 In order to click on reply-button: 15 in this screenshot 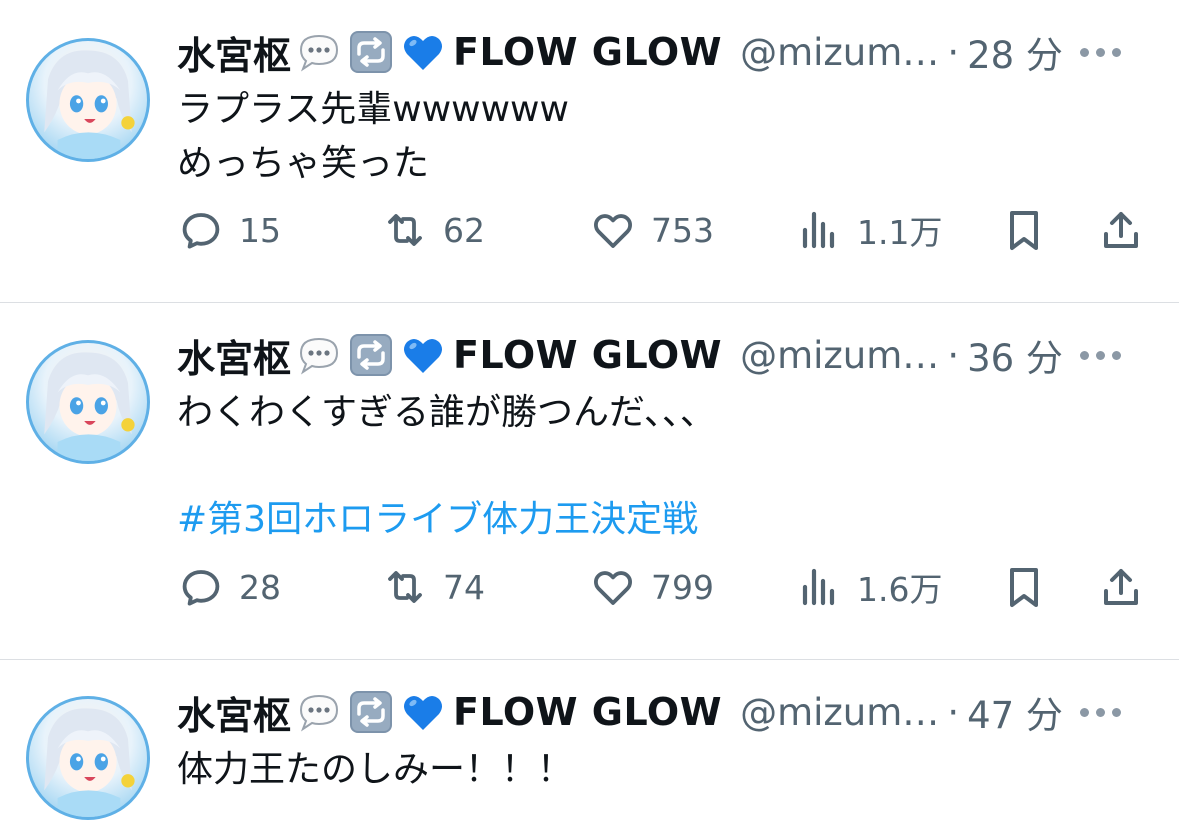, I will do `click(229, 230)`.